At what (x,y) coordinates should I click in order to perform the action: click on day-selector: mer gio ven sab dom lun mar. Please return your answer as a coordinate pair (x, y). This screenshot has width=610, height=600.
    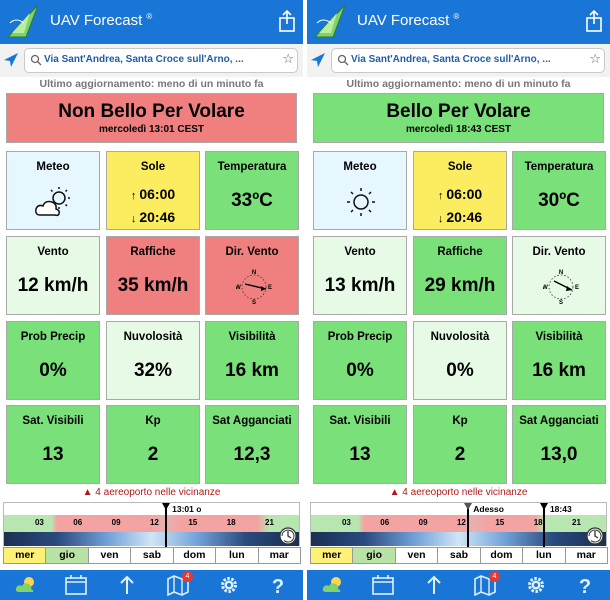
    Looking at the image, I should click on (152, 555).